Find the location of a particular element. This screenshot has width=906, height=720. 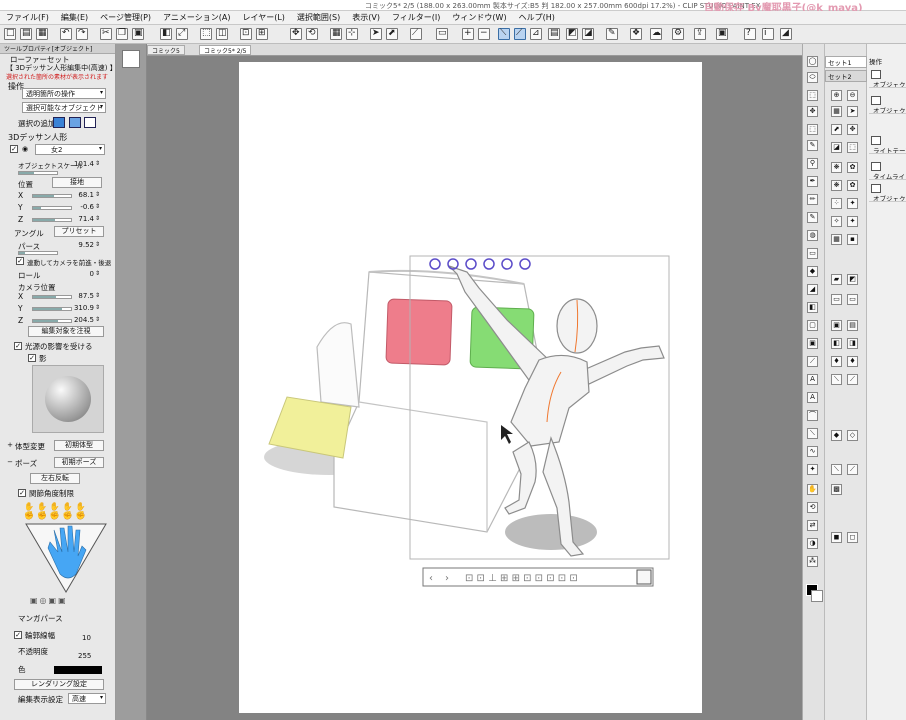

copy-icon: ❐ is located at coordinates (122, 34).